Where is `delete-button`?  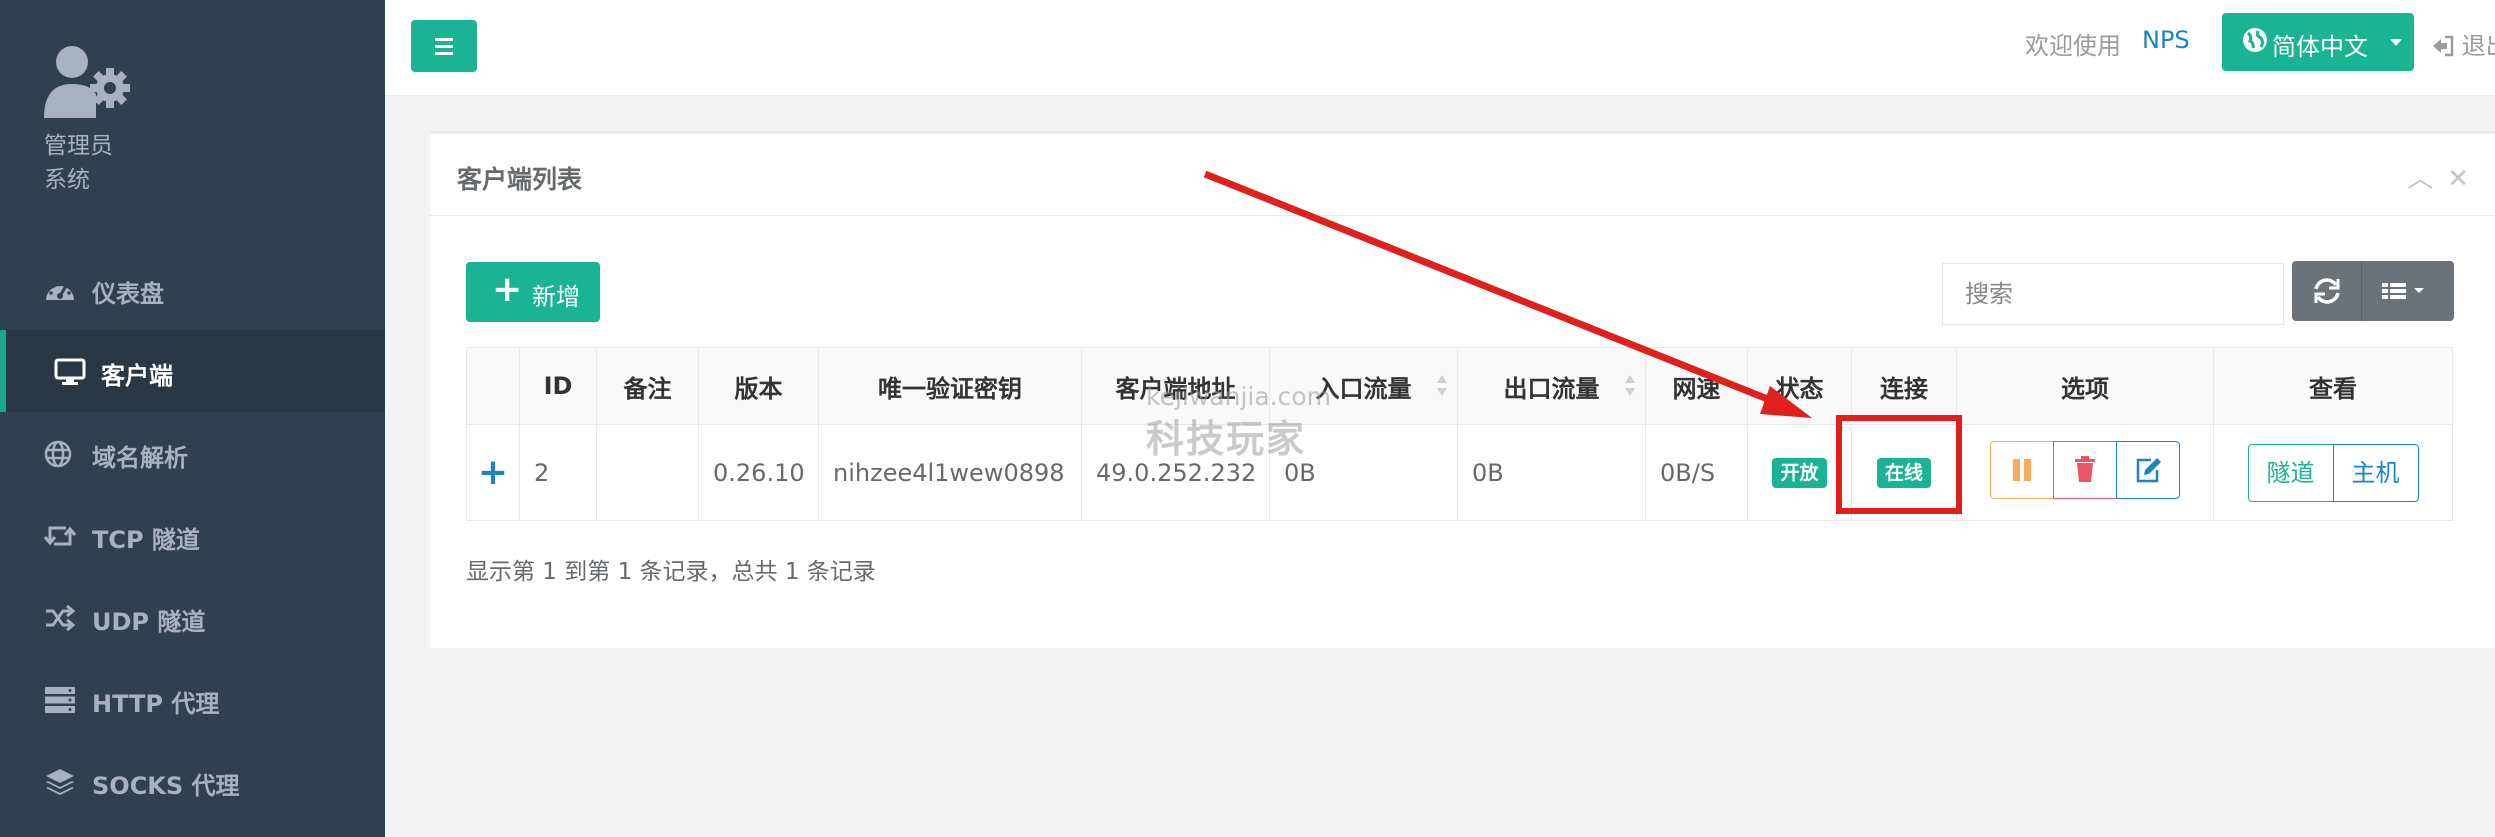 delete-button is located at coordinates (2085, 470).